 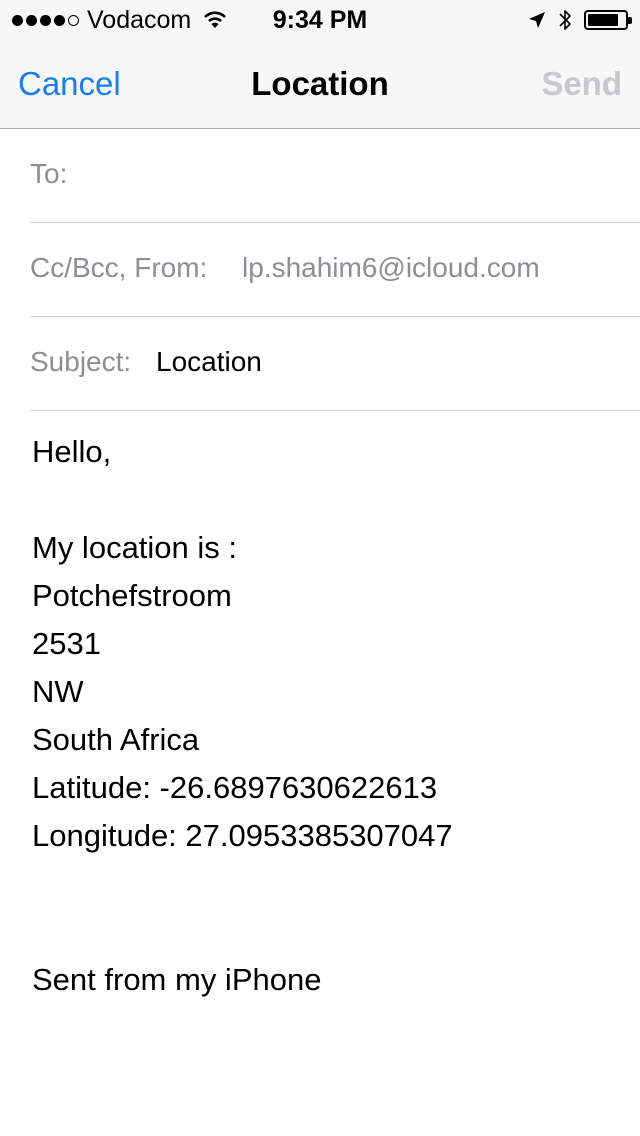 What do you see at coordinates (603, 20) in the screenshot?
I see `battery-fill` at bounding box center [603, 20].